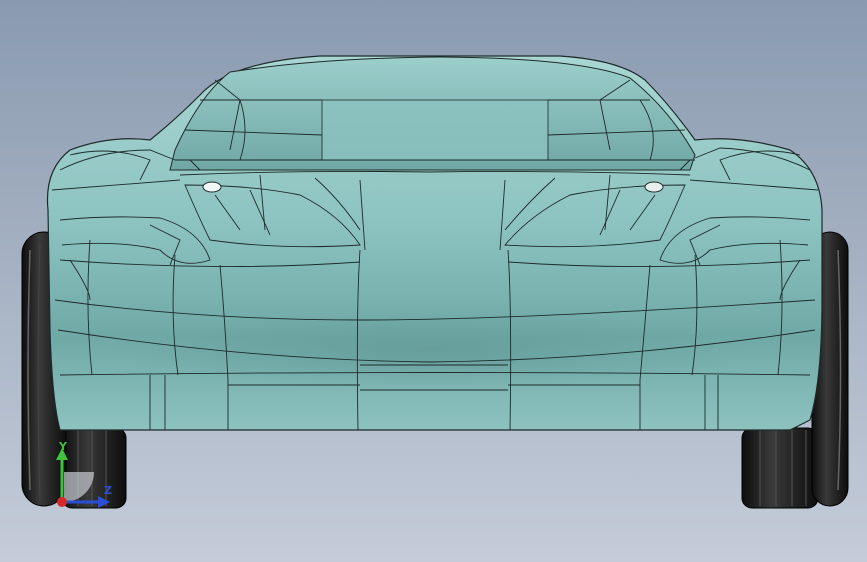 The height and width of the screenshot is (562, 867). What do you see at coordinates (780, 468) in the screenshot?
I see `right-rear-tire` at bounding box center [780, 468].